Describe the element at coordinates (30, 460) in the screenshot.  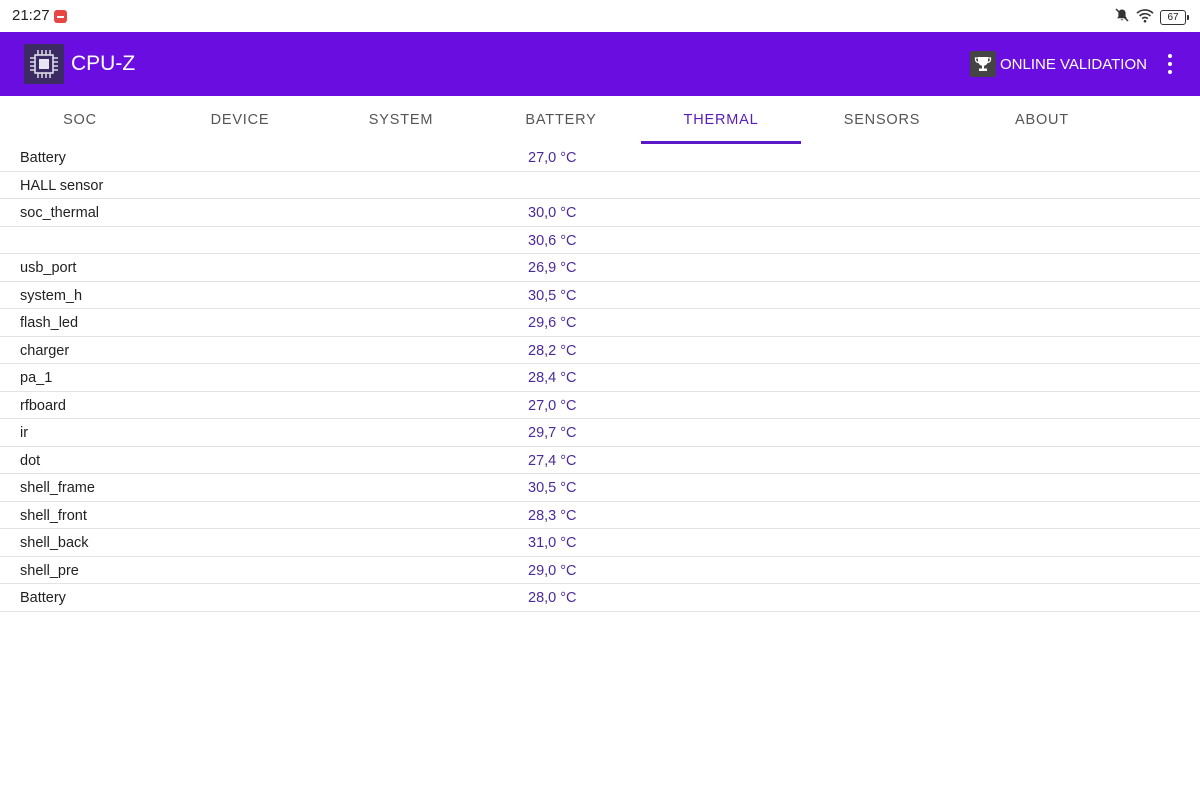
I see `sensor-name: dot` at that location.